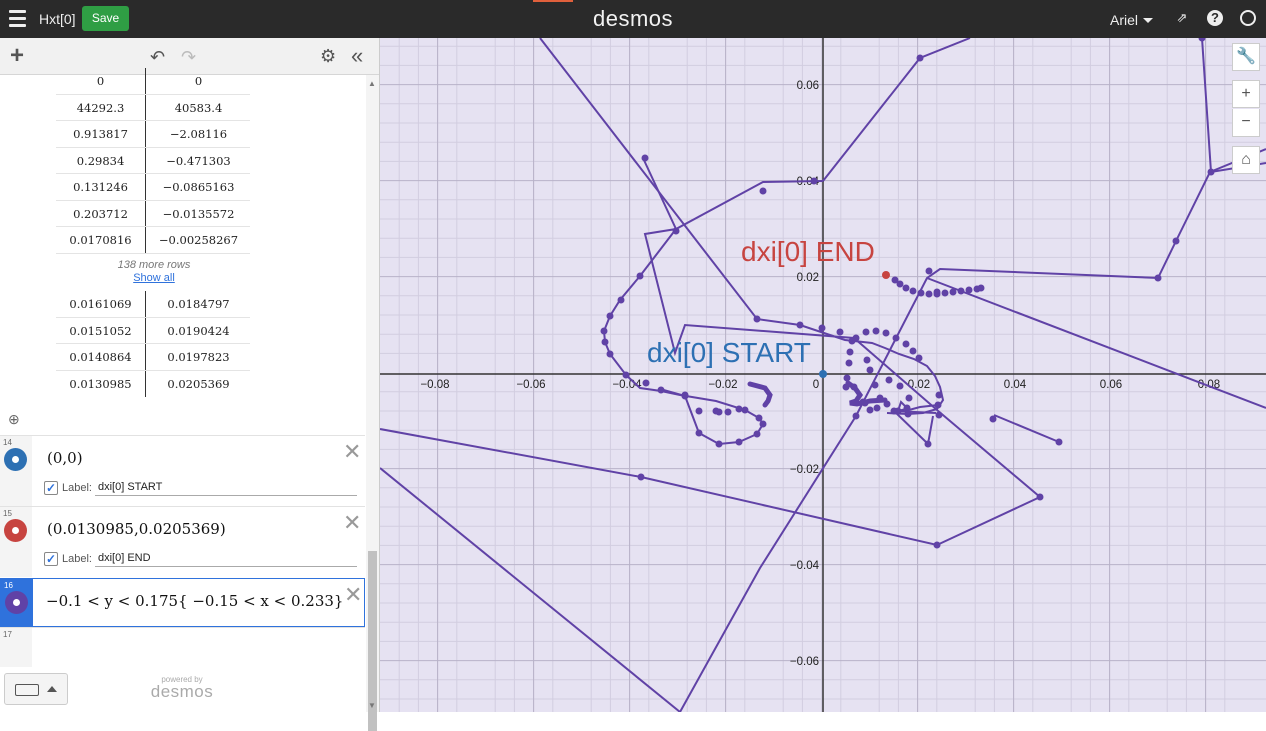 The height and width of the screenshot is (731, 1266). Describe the element at coordinates (1246, 160) in the screenshot. I see `home-icon: ⌂` at that location.